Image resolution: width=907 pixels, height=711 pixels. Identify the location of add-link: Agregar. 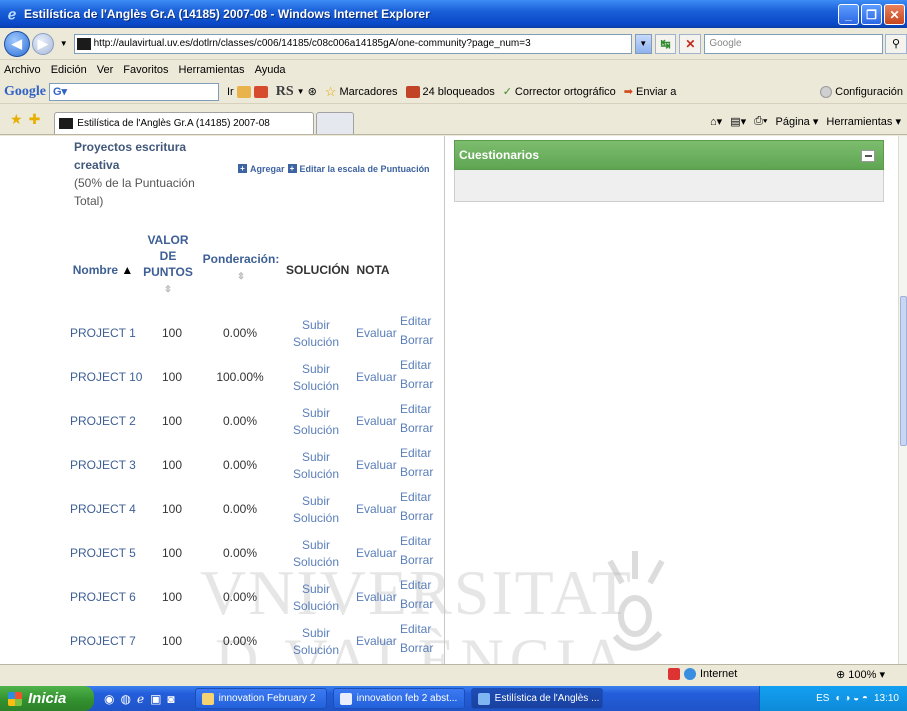
(267, 169).